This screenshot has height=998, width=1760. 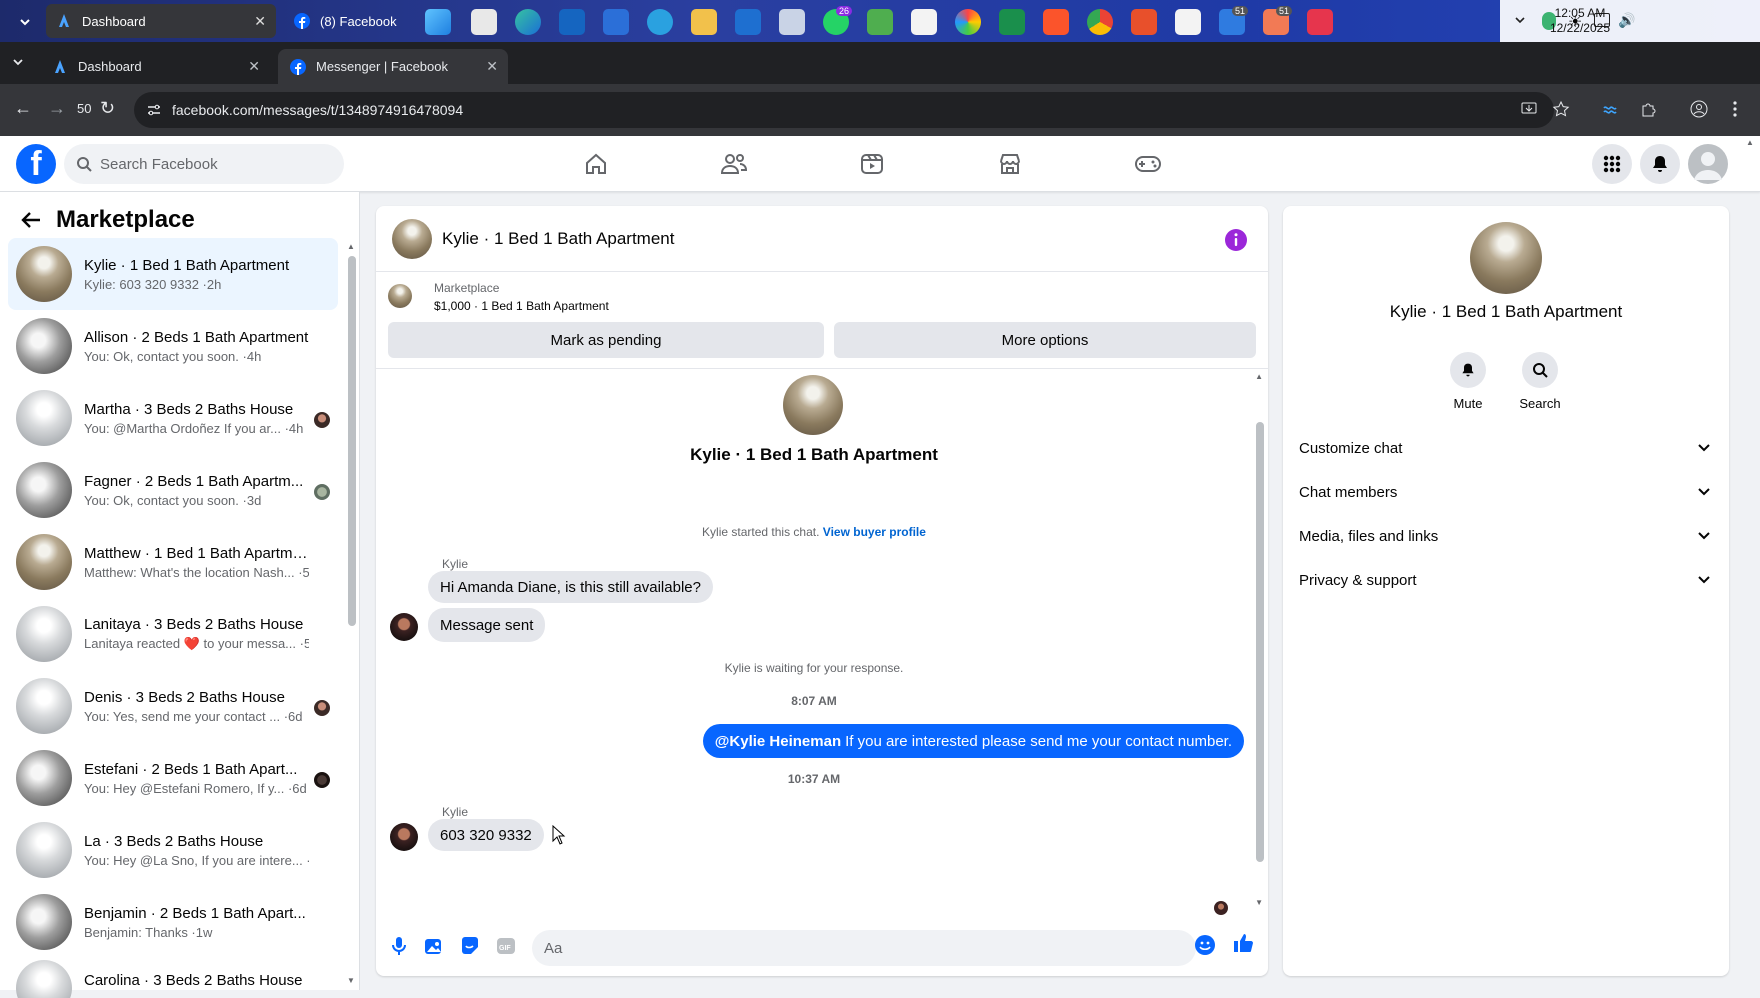 What do you see at coordinates (1205, 945) in the screenshot?
I see `emoji-icon` at bounding box center [1205, 945].